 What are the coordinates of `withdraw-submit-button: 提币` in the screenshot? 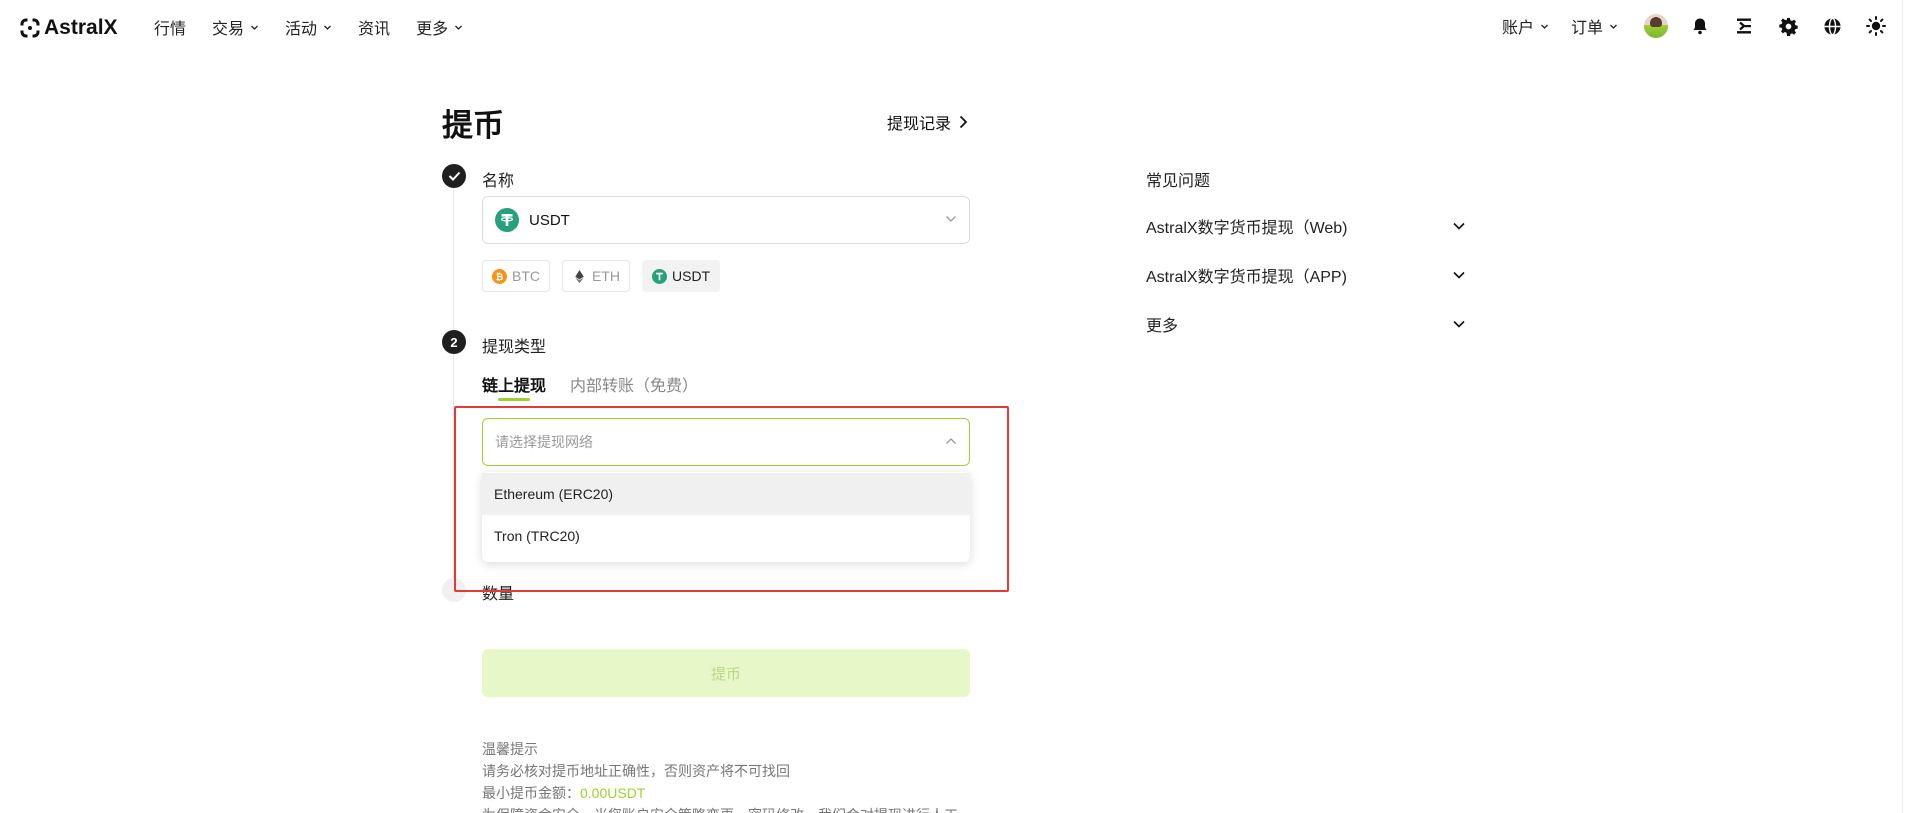 It's located at (726, 673).